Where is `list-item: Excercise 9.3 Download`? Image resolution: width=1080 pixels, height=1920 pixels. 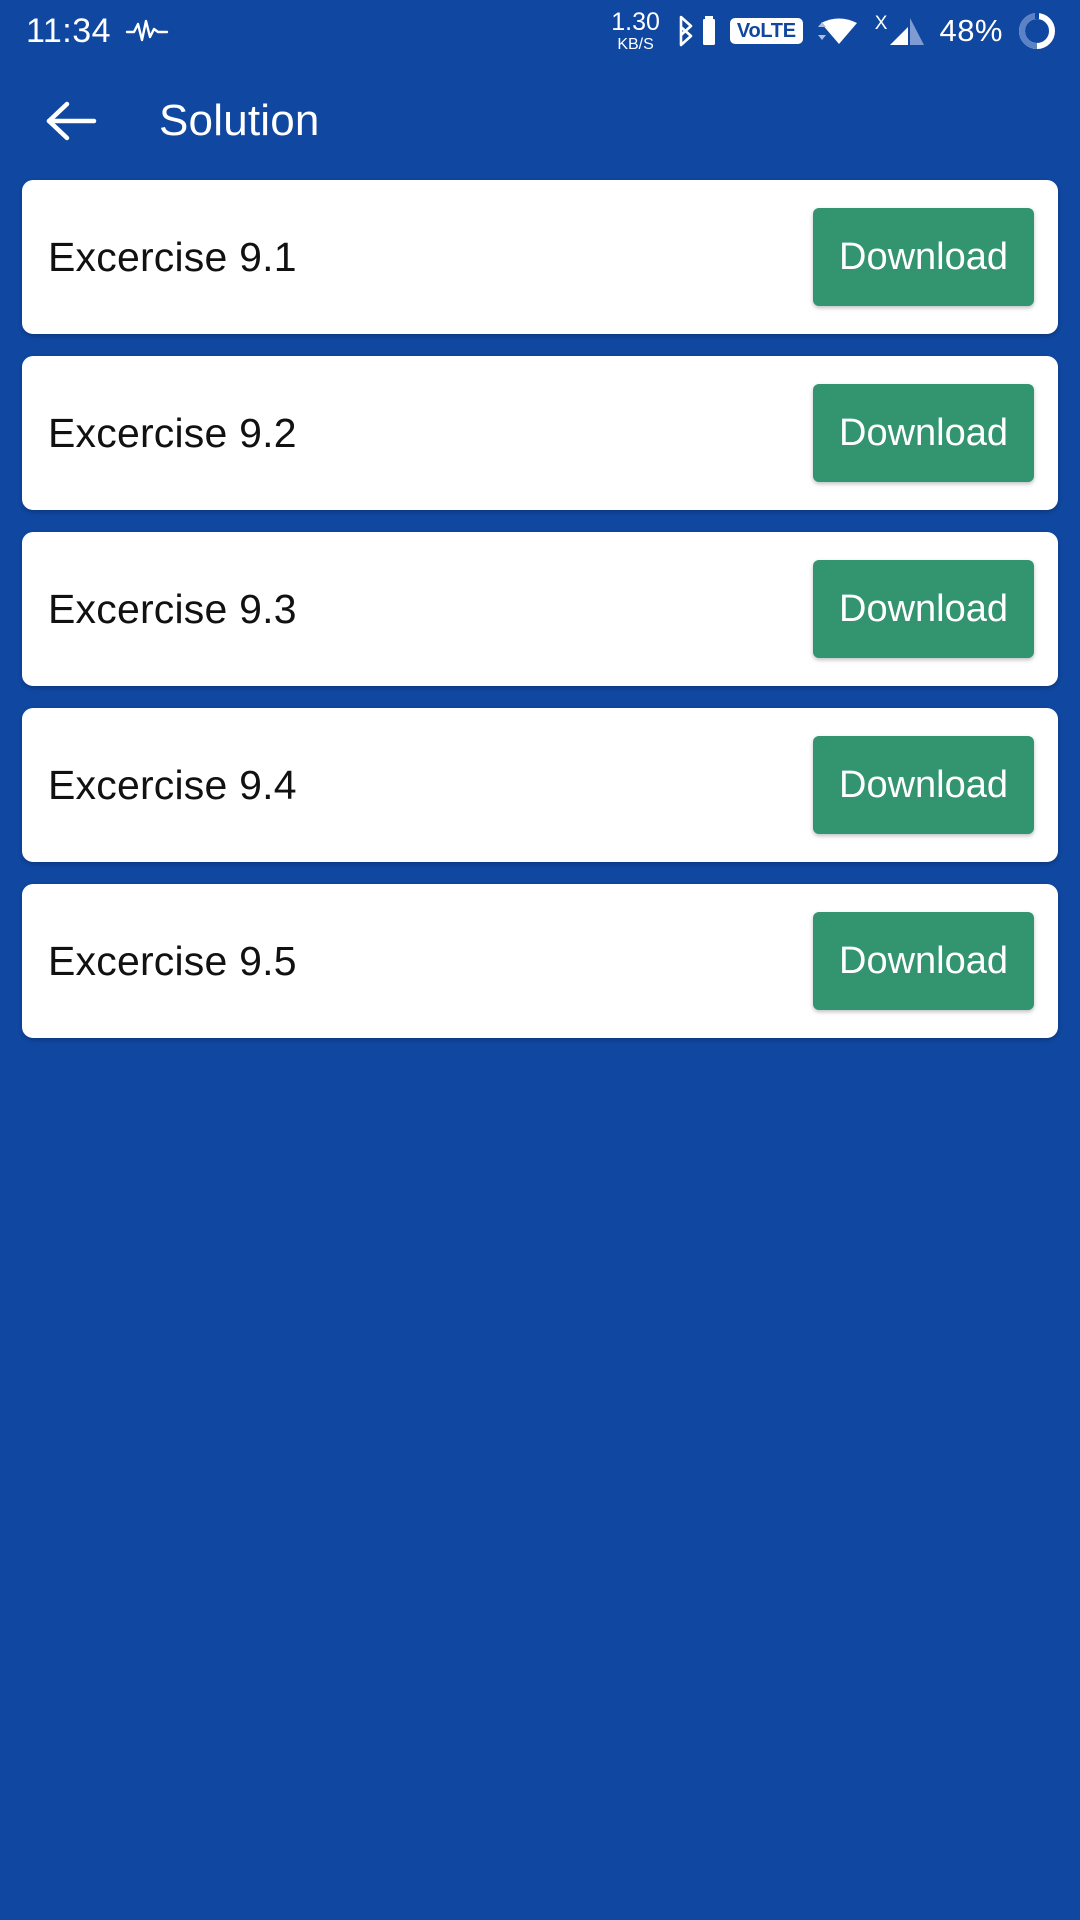
list-item: Excercise 9.3 Download is located at coordinates (540, 609).